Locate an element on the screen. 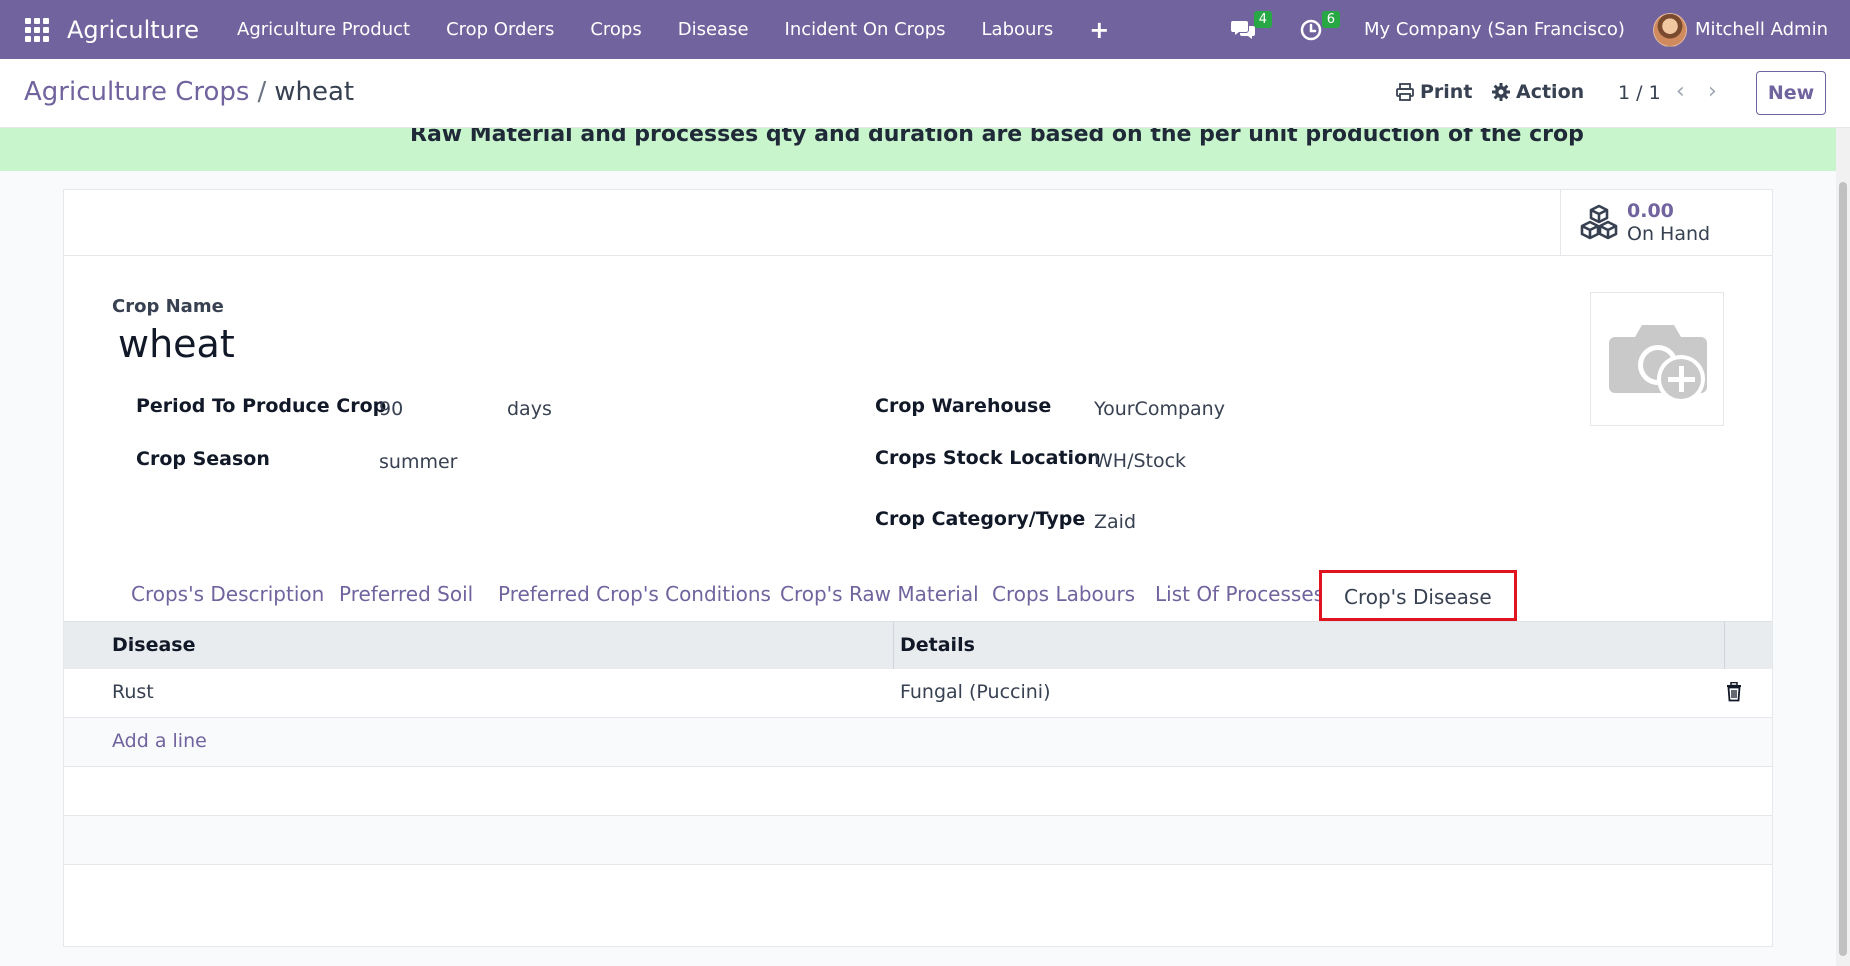 The width and height of the screenshot is (1850, 966). cubes-icon is located at coordinates (1599, 222).